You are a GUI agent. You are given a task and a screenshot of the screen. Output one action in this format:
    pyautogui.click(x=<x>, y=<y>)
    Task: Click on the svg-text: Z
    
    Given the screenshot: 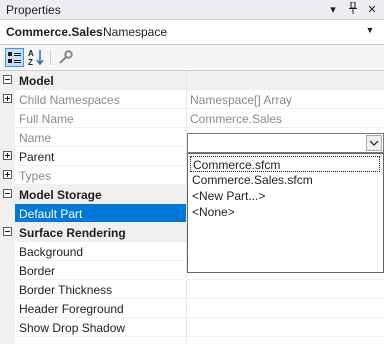 What is the action you would take?
    pyautogui.click(x=30, y=62)
    